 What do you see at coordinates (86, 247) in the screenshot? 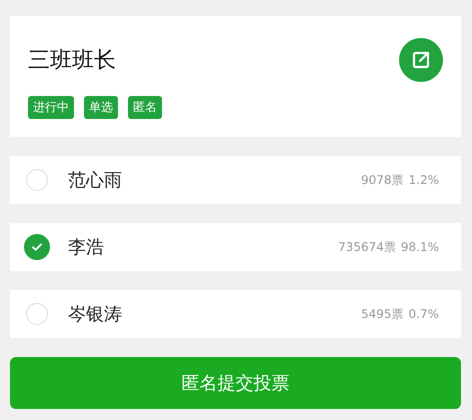
I see `candidate-name: 李浩` at bounding box center [86, 247].